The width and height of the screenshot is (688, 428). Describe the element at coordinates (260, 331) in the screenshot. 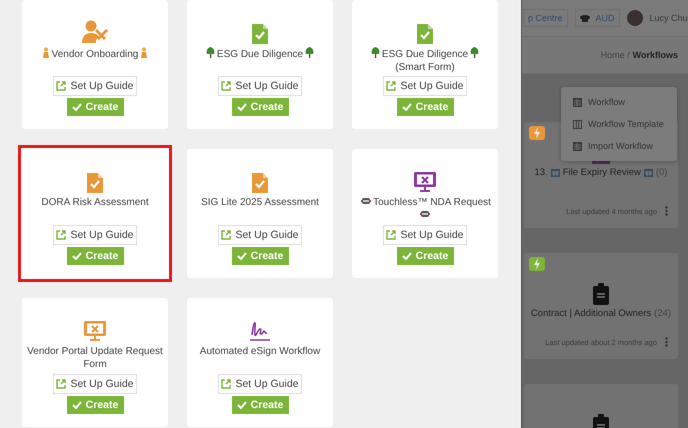

I see `signature-icon` at that location.